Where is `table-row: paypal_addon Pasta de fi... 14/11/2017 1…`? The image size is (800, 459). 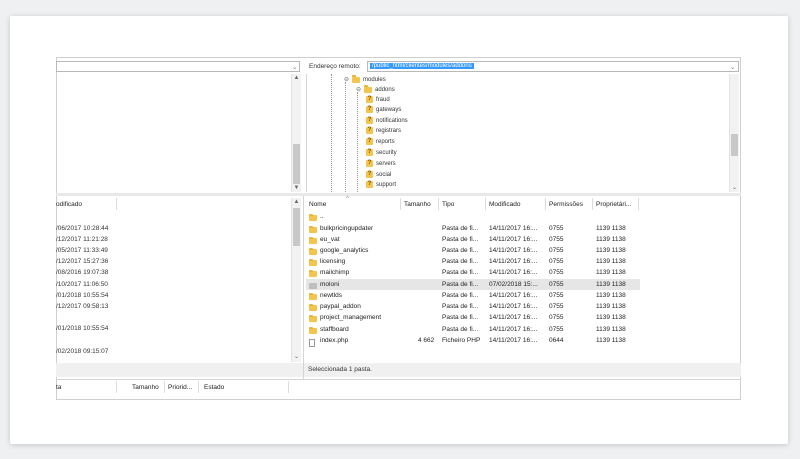
table-row: paypal_addon Pasta de fi... 14/11/2017 1… is located at coordinates (473, 306).